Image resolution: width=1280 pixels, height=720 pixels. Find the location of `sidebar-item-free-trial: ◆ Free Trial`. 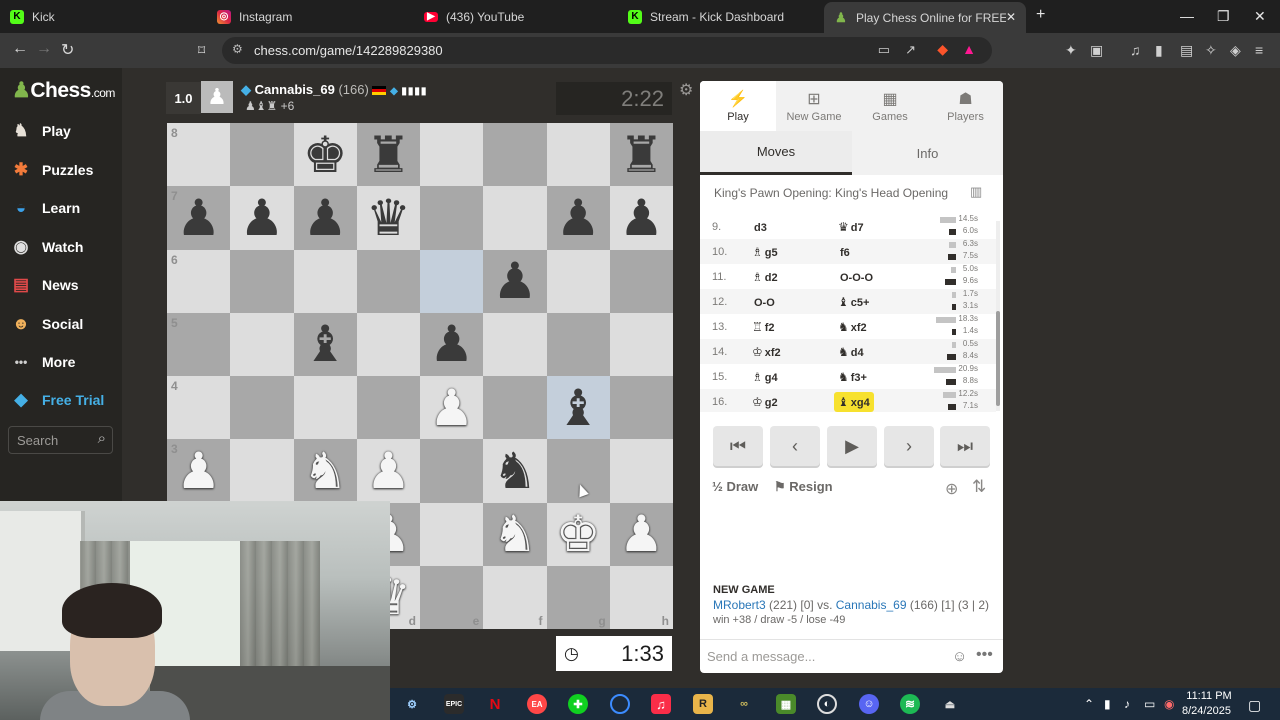

sidebar-item-free-trial: ◆ Free Trial is located at coordinates (57, 400).